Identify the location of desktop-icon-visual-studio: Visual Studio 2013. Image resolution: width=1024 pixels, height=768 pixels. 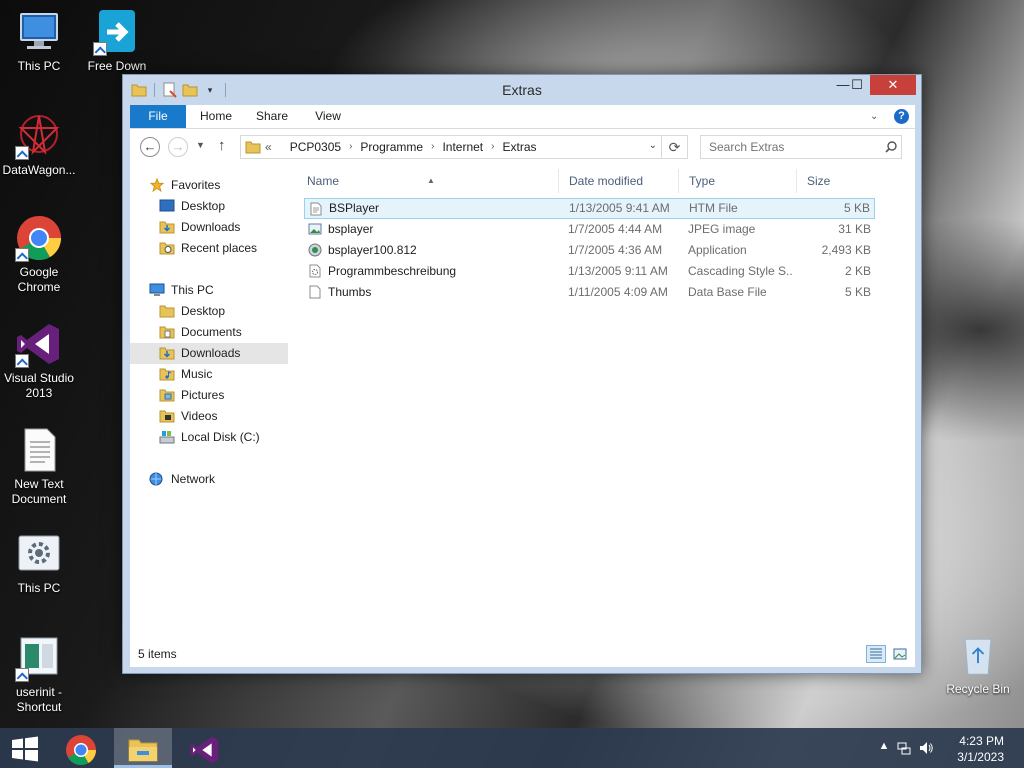
(39, 360).